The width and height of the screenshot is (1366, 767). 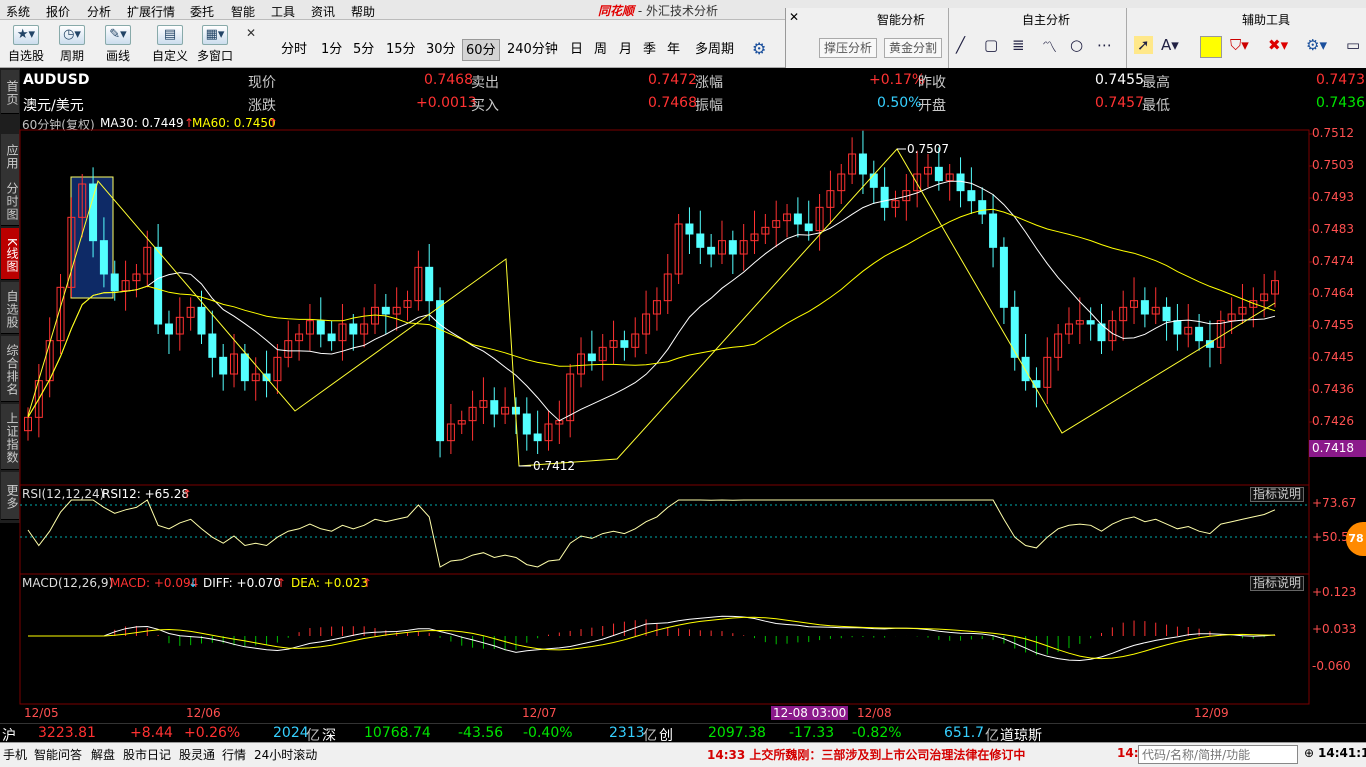 What do you see at coordinates (63, 494) in the screenshot?
I see `rsi-label: RSI(12,12,24)` at bounding box center [63, 494].